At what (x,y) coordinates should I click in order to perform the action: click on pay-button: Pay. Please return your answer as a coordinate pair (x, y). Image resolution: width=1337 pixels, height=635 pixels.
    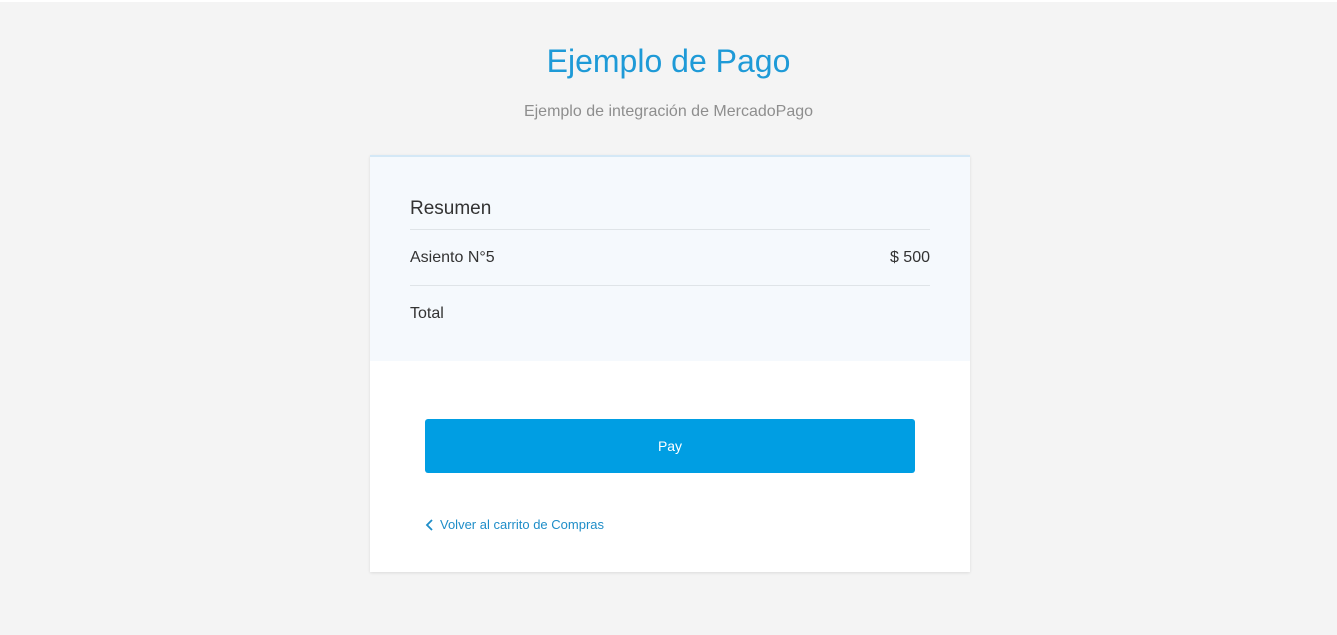
    Looking at the image, I should click on (670, 446).